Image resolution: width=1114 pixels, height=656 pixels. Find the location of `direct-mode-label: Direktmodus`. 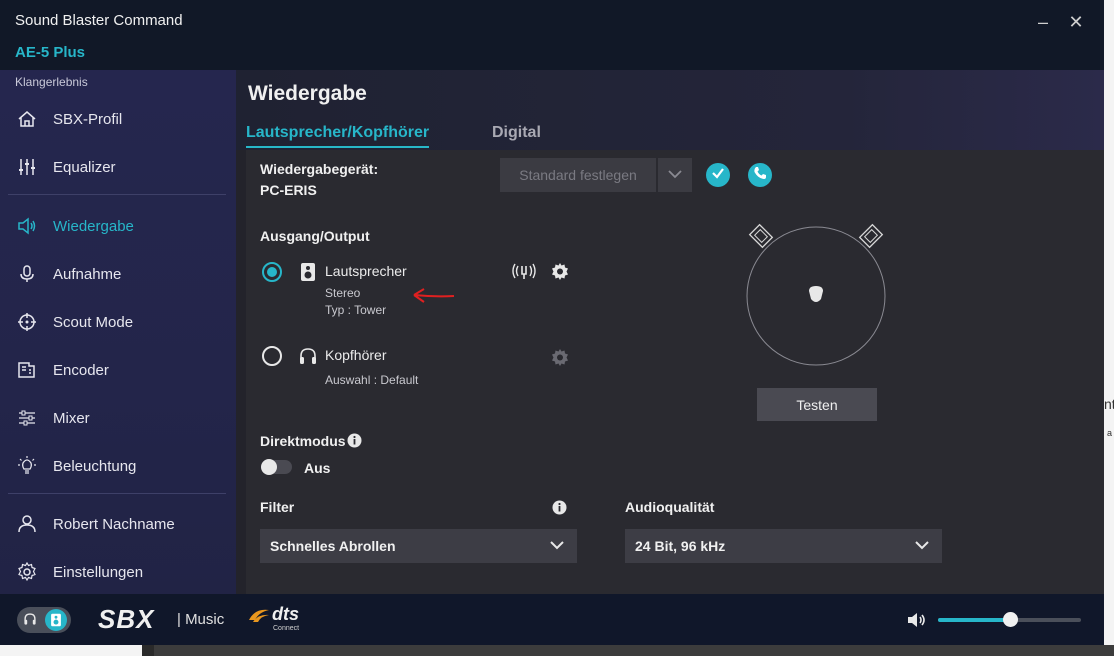

direct-mode-label: Direktmodus is located at coordinates (303, 441).